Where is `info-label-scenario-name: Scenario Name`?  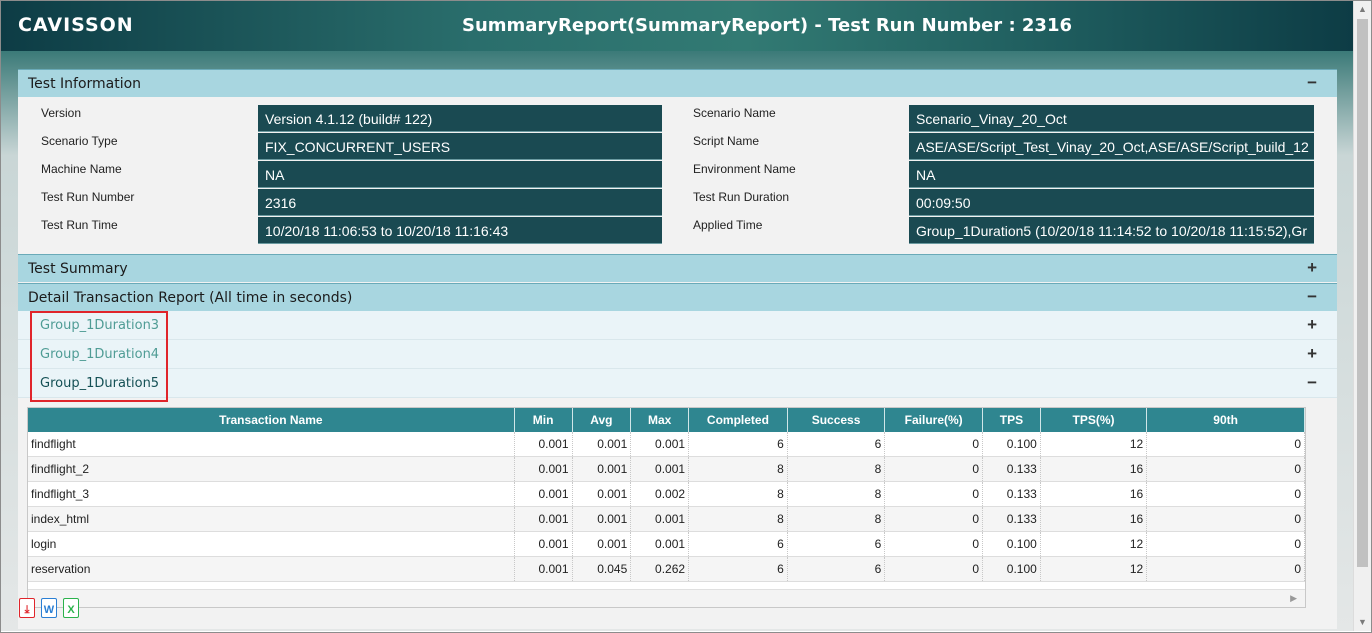 info-label-scenario-name: Scenario Name is located at coordinates (734, 113).